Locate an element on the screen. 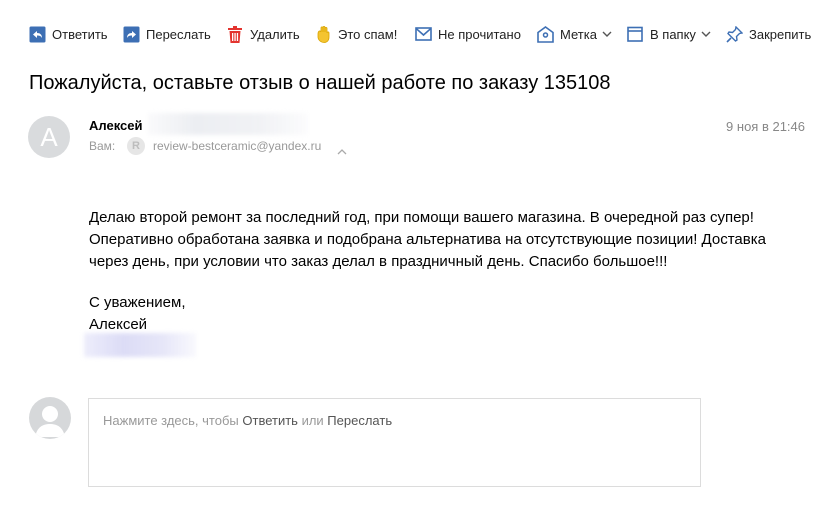 This screenshot has width=823, height=508. spam-button: Это спам! is located at coordinates (355, 34).